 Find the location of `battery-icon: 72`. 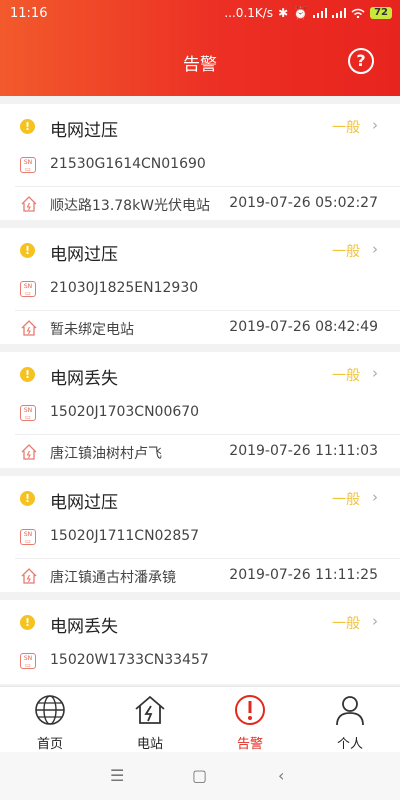

battery-icon: 72 is located at coordinates (381, 13).